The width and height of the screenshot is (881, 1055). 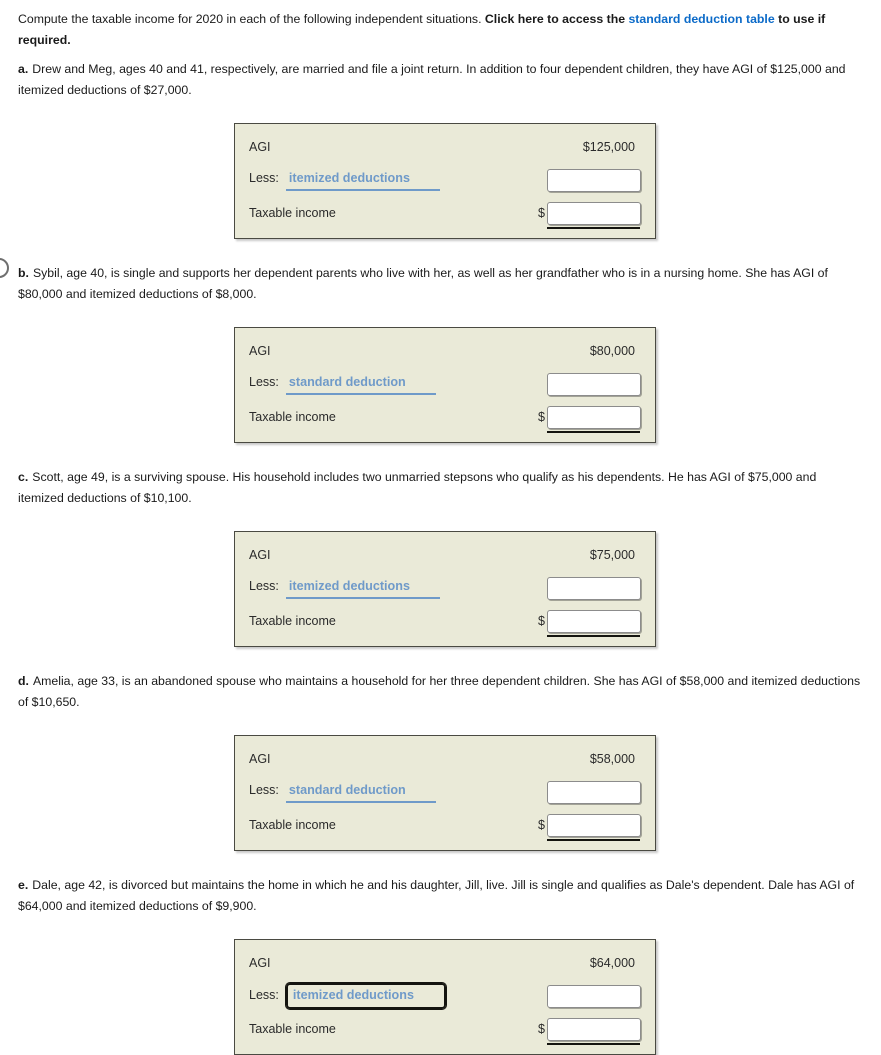 I want to click on agi-value-d: $58,000, so click(x=612, y=759).